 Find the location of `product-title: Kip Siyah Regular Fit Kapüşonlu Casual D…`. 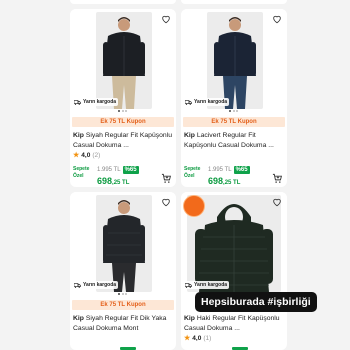

product-title: Kip Siyah Regular Fit Kapüşonlu Casual D… is located at coordinates (123, 140).